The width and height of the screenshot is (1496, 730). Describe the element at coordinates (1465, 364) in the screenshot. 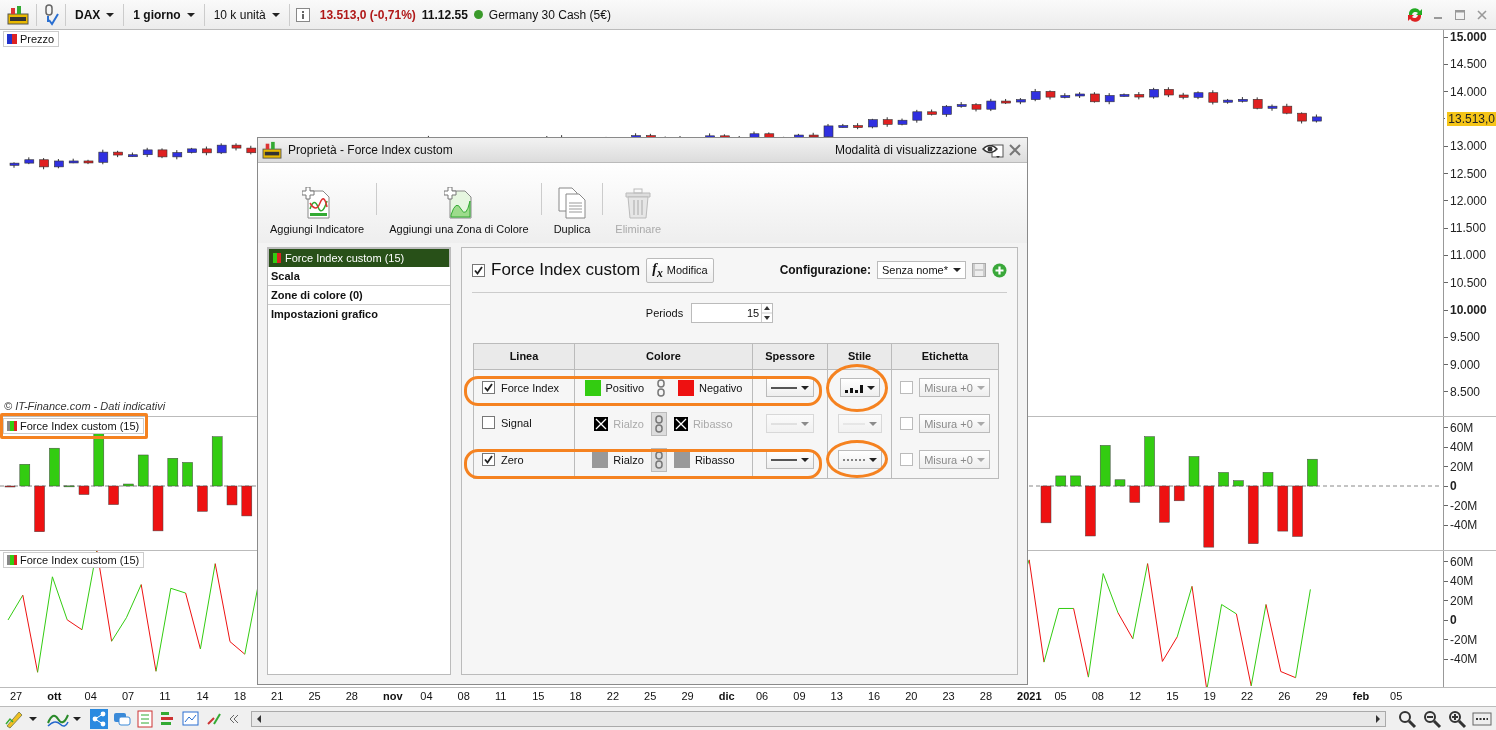

I see `axis-label: 9.000` at that location.